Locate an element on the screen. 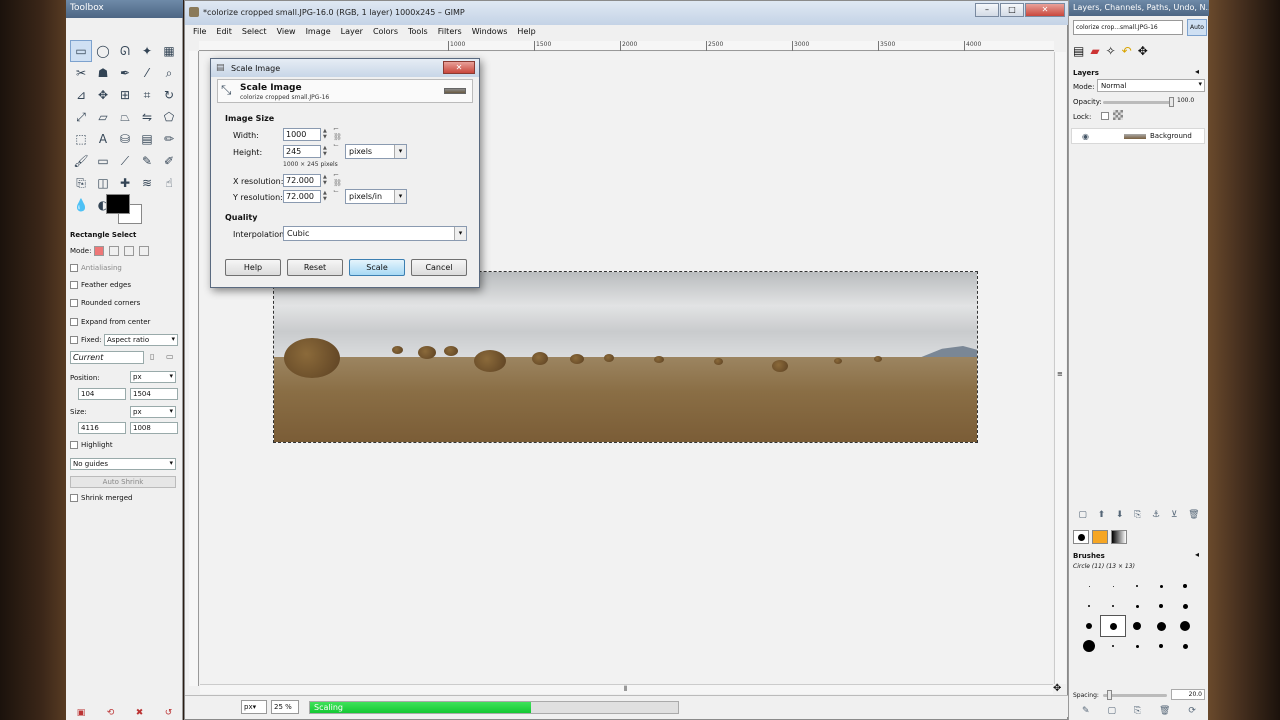 Image resolution: width=1280 pixels, height=720 pixels. fixed-checkbox is located at coordinates (74, 340).